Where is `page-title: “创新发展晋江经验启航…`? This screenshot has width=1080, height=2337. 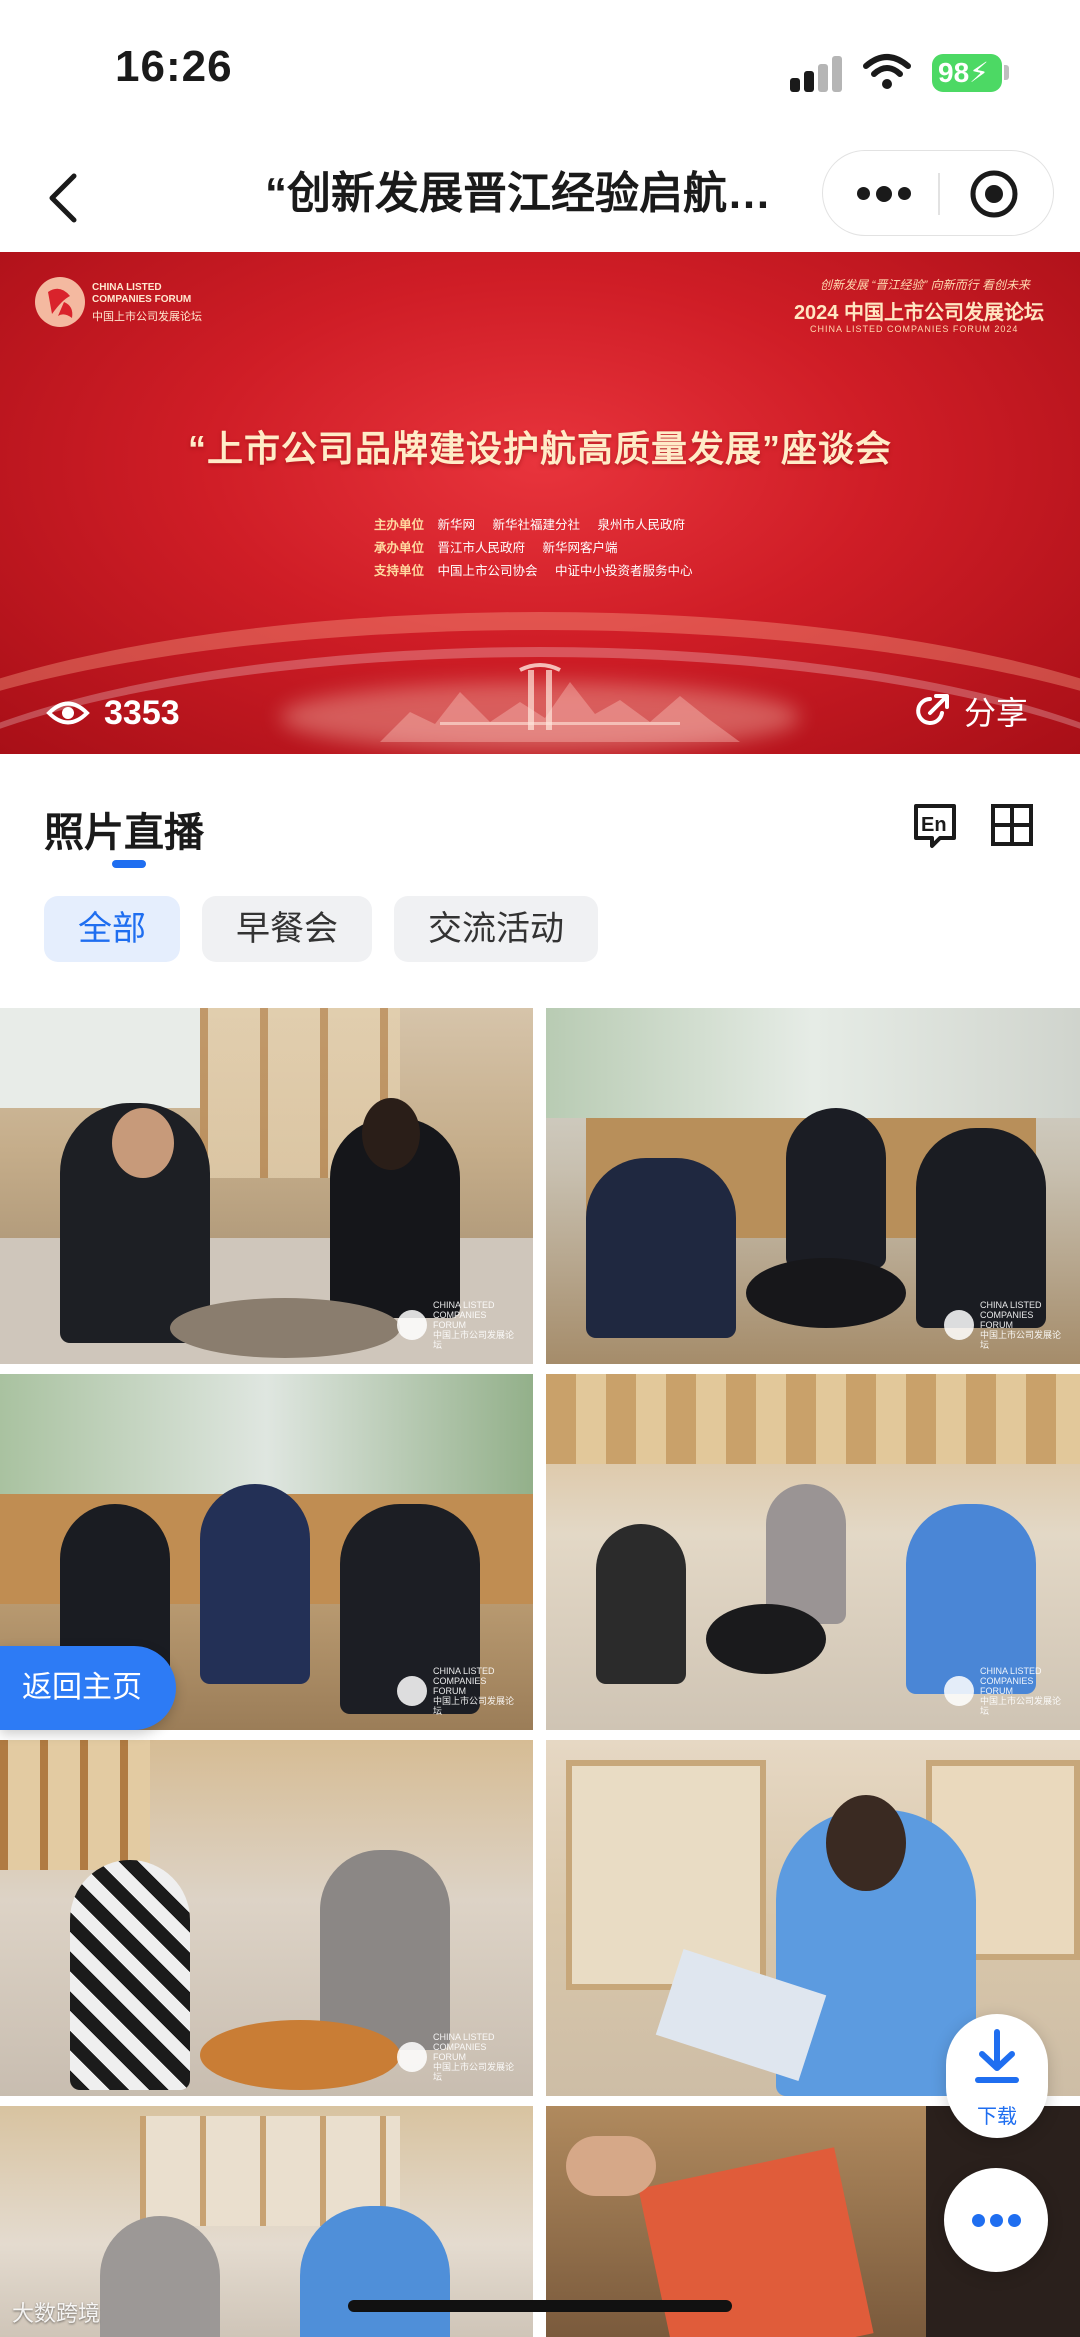 page-title: “创新发展晋江经验启航… is located at coordinates (518, 193).